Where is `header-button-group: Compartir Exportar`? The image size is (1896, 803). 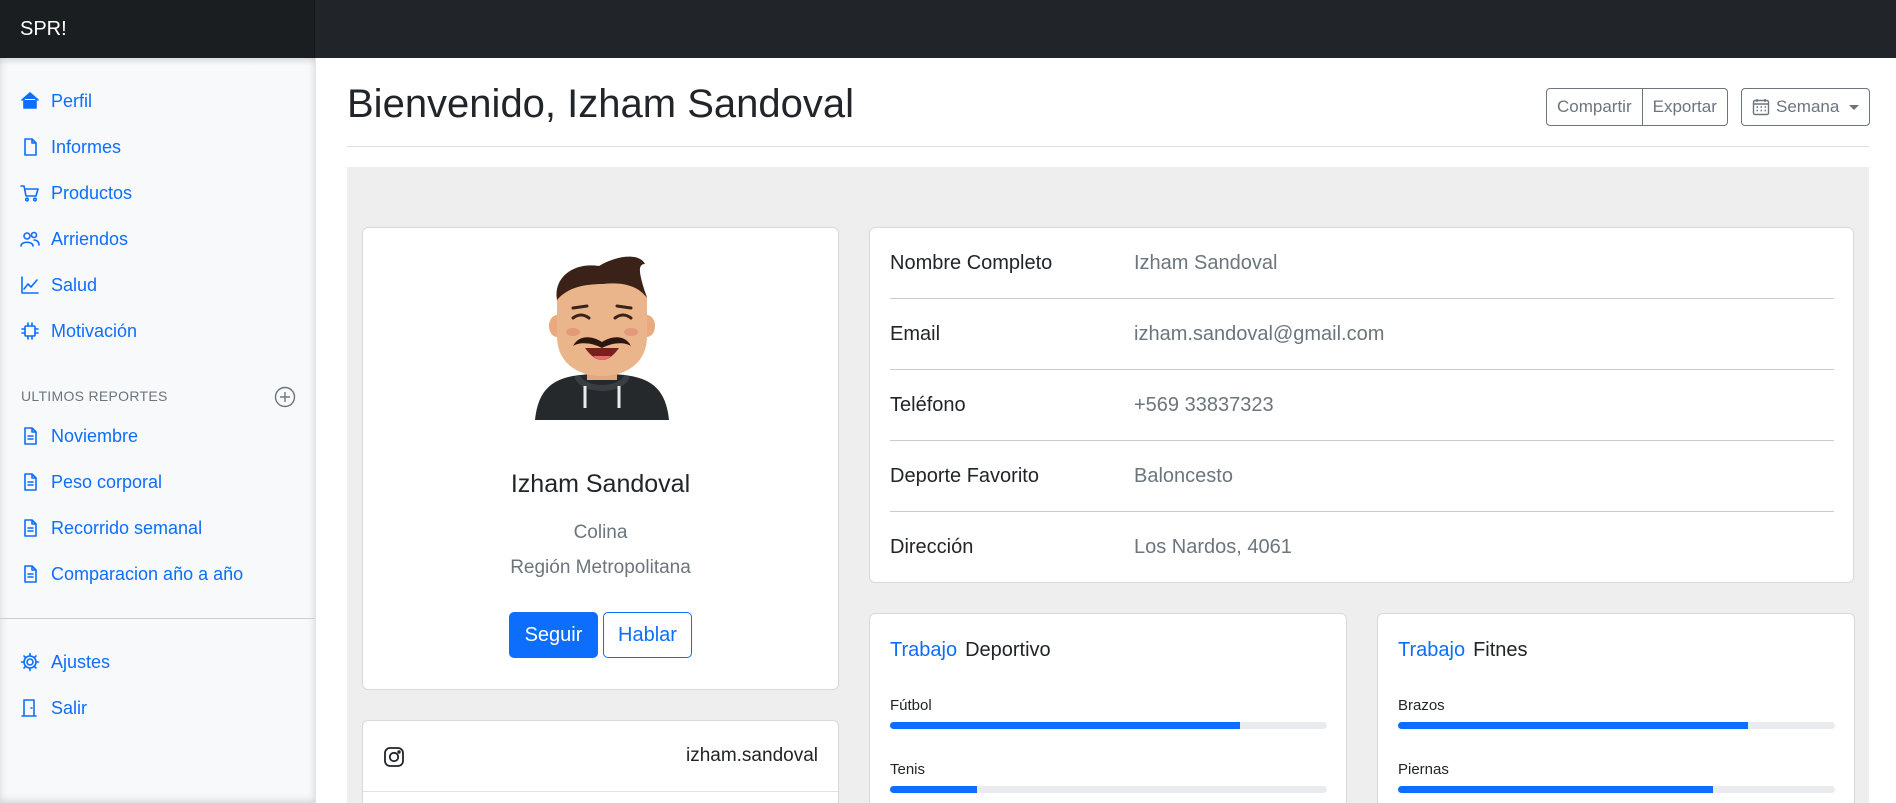 header-button-group: Compartir Exportar is located at coordinates (1637, 107).